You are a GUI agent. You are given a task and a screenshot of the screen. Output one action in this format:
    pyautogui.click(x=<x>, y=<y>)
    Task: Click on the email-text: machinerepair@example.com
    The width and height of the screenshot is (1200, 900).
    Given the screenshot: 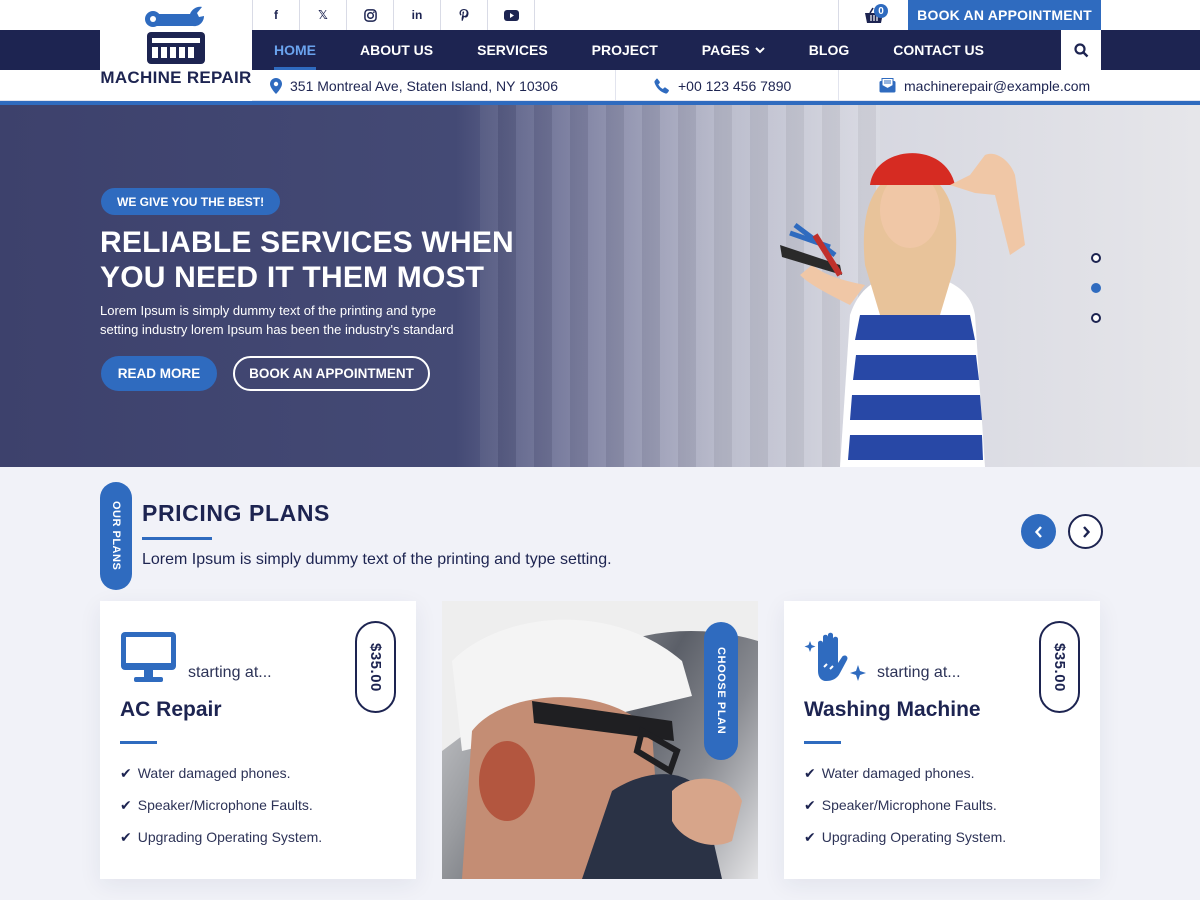 What is the action you would take?
    pyautogui.click(x=997, y=85)
    